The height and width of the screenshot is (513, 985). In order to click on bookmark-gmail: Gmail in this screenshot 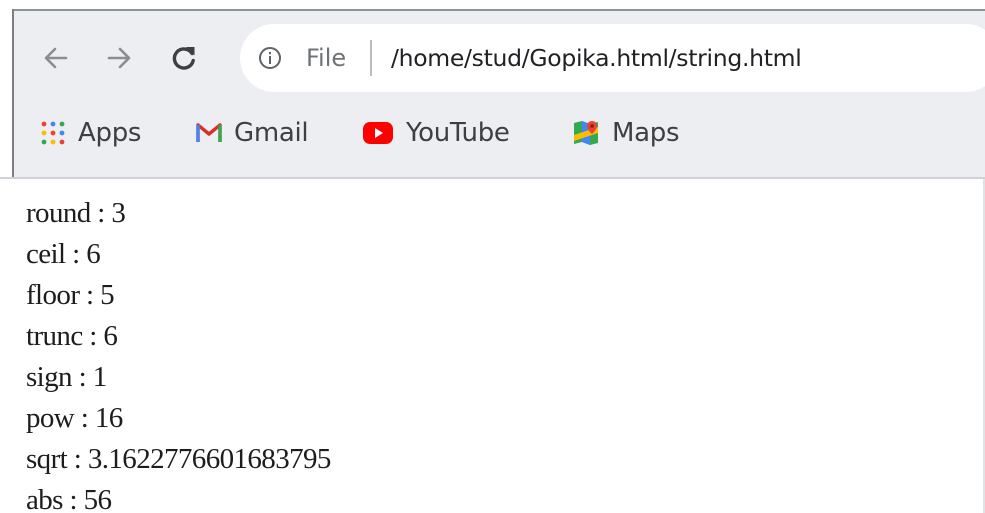, I will do `click(252, 133)`.